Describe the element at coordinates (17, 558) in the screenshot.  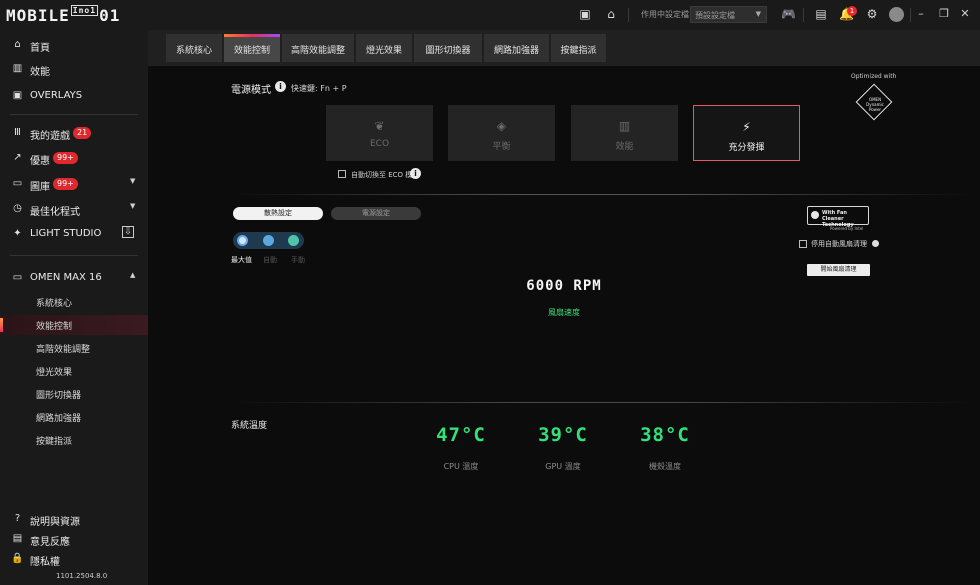
I see `lock-icon: 🔒` at that location.